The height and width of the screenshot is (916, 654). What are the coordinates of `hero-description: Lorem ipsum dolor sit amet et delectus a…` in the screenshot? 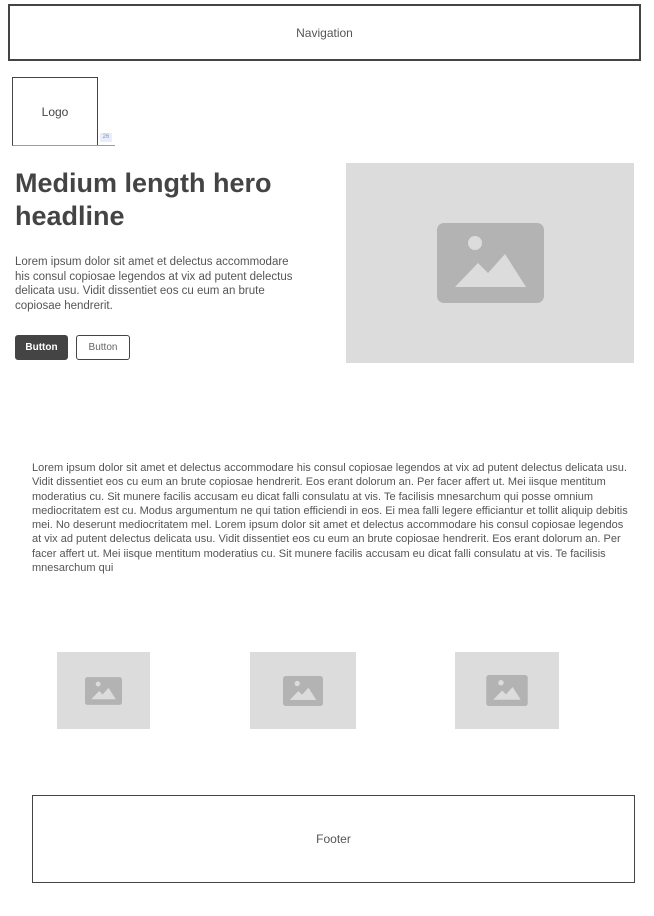 It's located at (154, 284).